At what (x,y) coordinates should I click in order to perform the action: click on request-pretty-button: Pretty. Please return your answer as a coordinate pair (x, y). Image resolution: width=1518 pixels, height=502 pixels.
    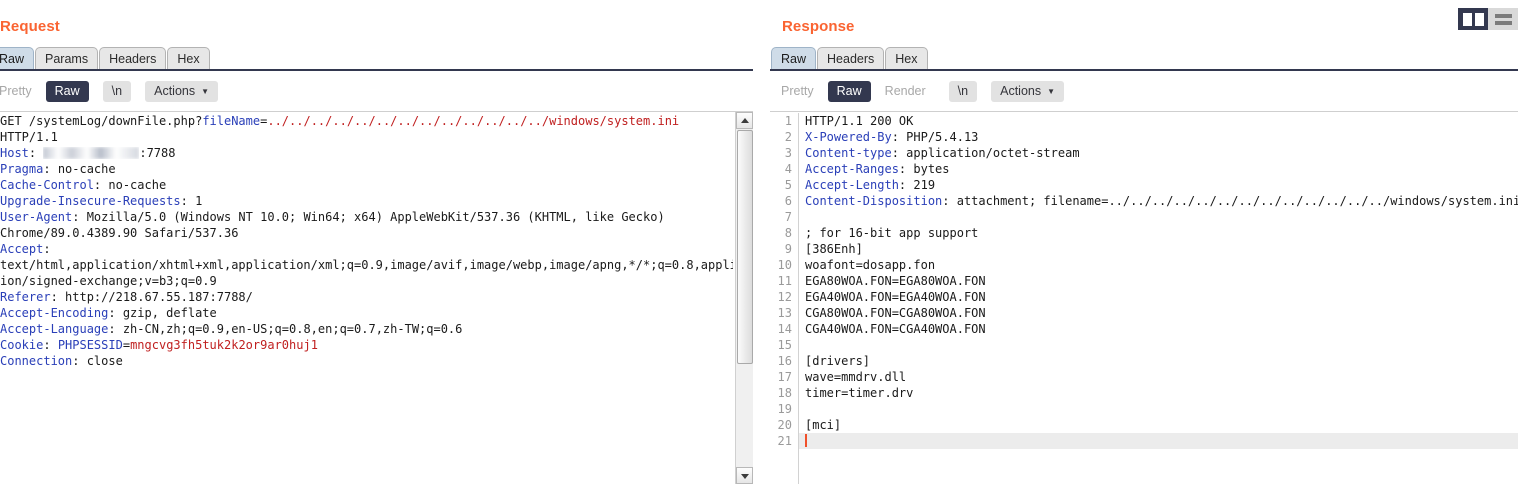
    Looking at the image, I should click on (16, 90).